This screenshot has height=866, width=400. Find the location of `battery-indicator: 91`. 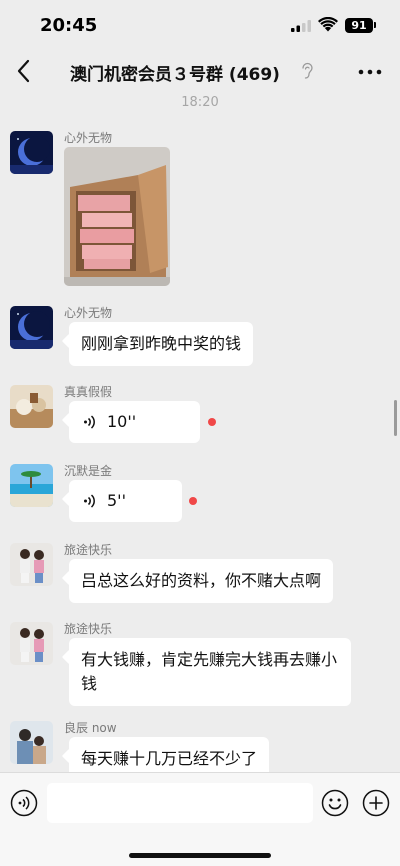

battery-indicator: 91 is located at coordinates (359, 25).